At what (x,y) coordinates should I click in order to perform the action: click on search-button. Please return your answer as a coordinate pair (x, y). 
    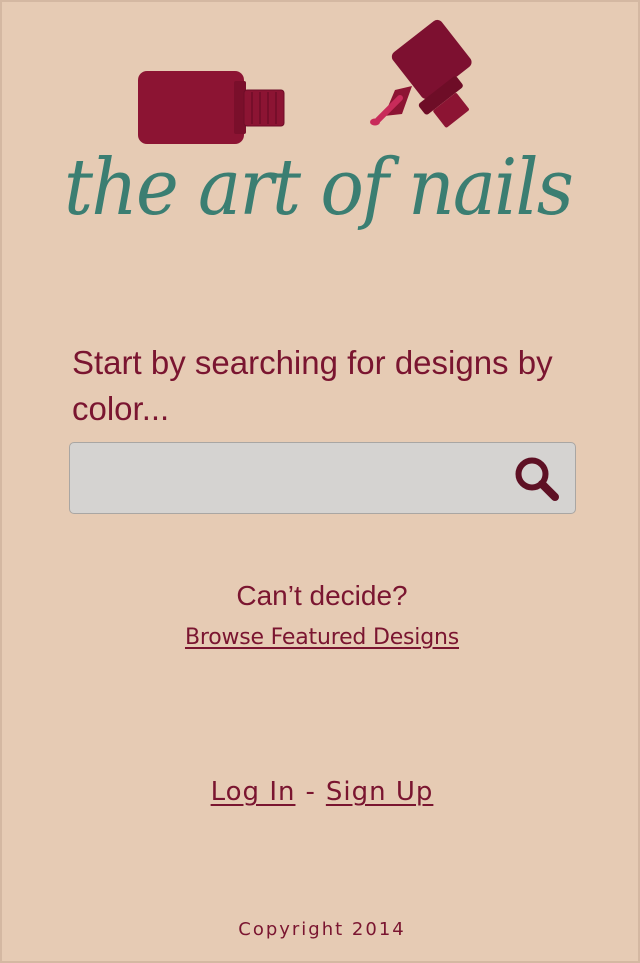
    Looking at the image, I should click on (537, 479).